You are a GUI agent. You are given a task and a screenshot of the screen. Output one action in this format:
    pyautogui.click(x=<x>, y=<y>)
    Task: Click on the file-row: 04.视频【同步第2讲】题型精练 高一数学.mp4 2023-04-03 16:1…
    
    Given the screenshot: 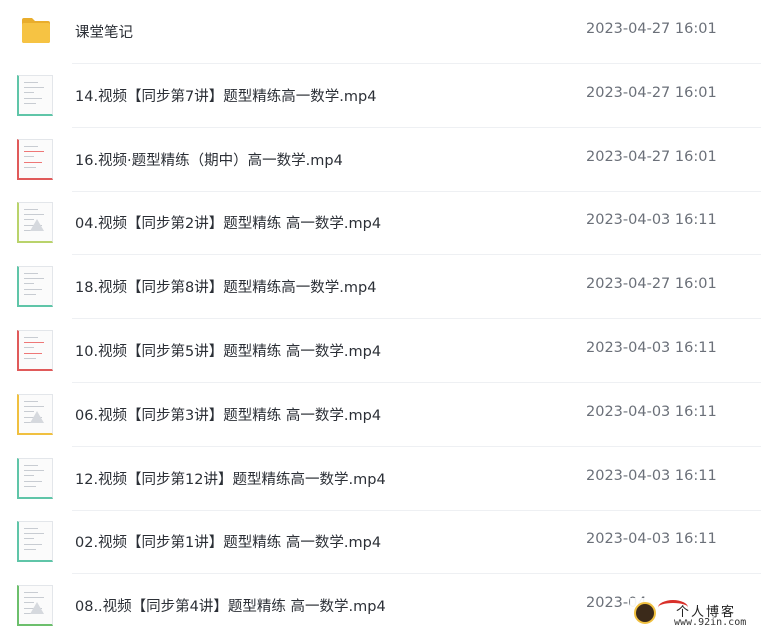 What is the action you would take?
    pyautogui.click(x=380, y=223)
    